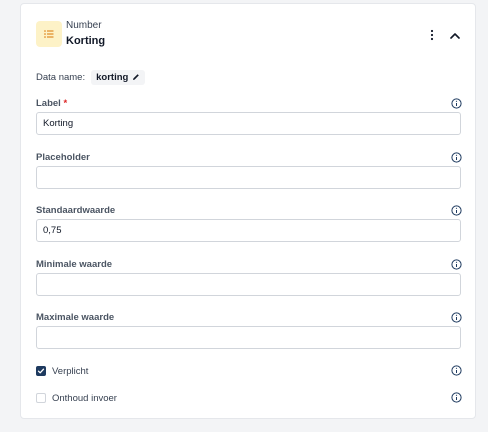 The width and height of the screenshot is (488, 432). Describe the element at coordinates (49, 34) in the screenshot. I see `list-icon` at that location.